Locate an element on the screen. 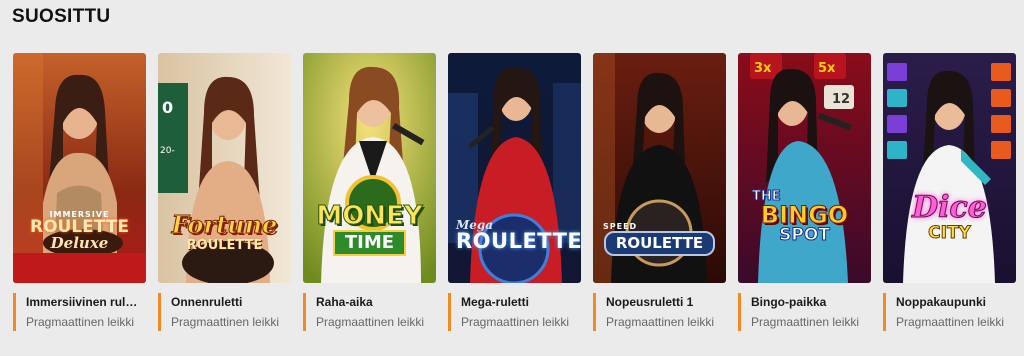  game-thumbnail: 3x 5x 12 THE BINGO SPOT is located at coordinates (804, 168).